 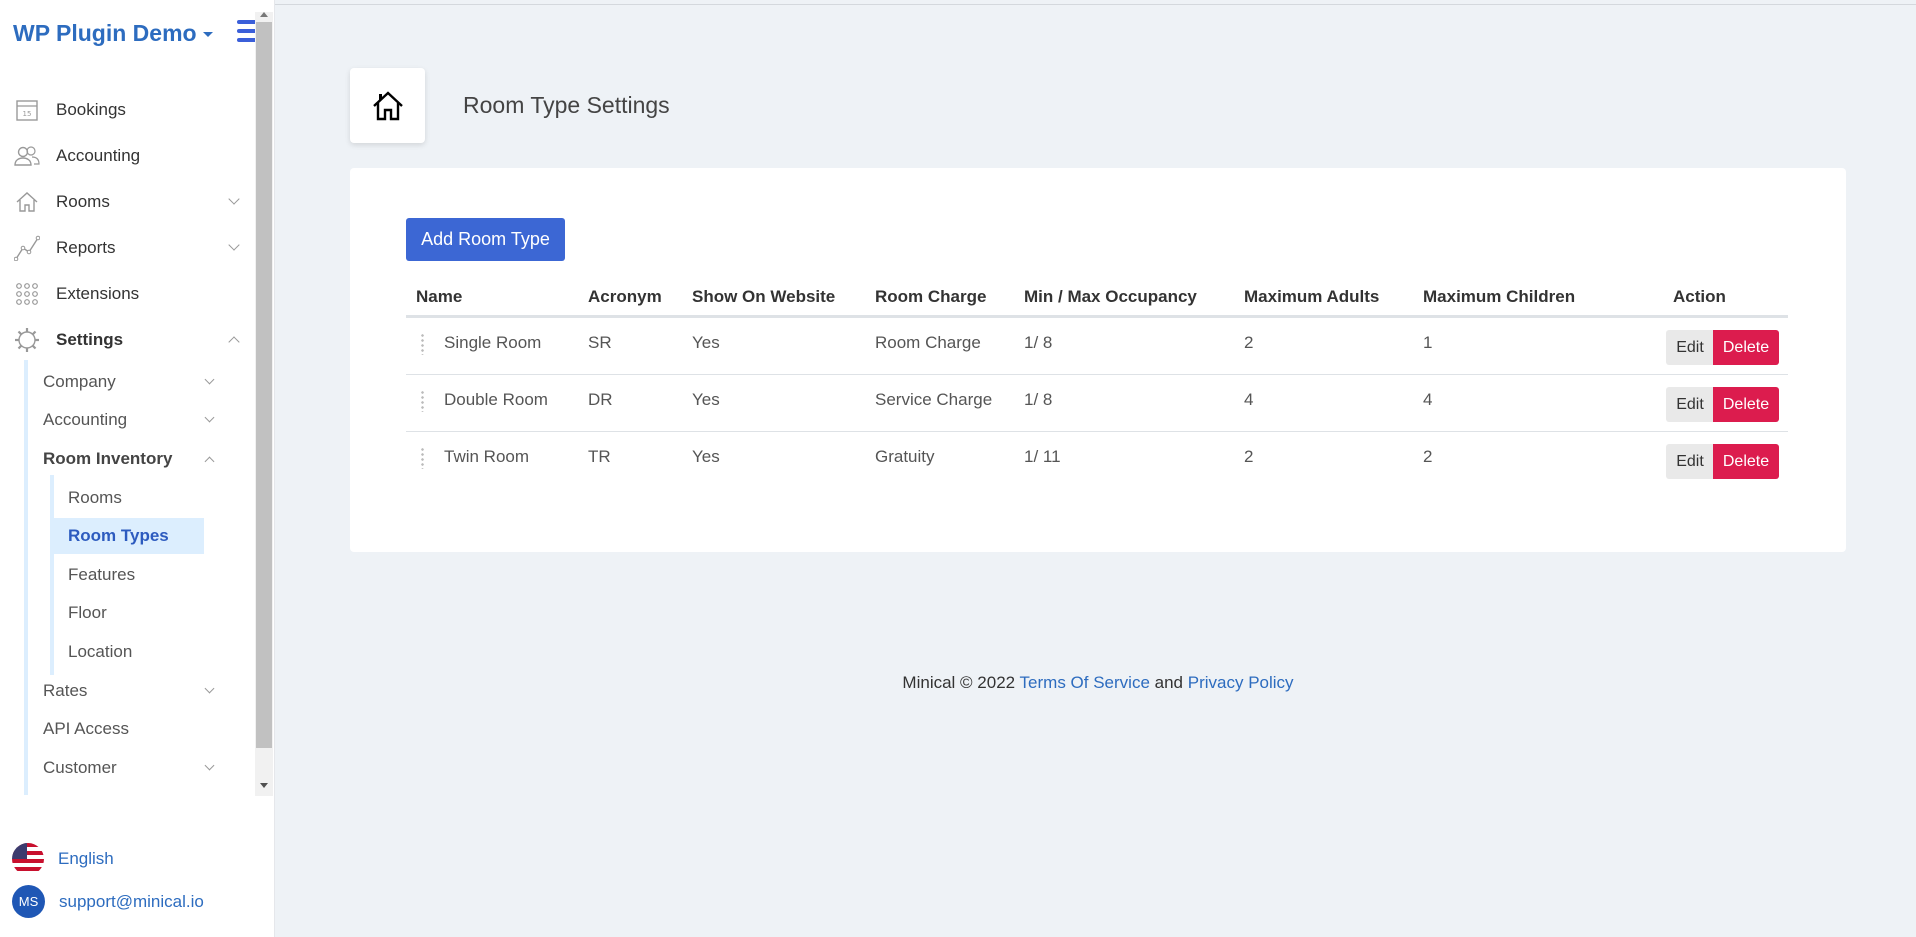 I want to click on inventory-item-label: Floor, so click(x=87, y=612).